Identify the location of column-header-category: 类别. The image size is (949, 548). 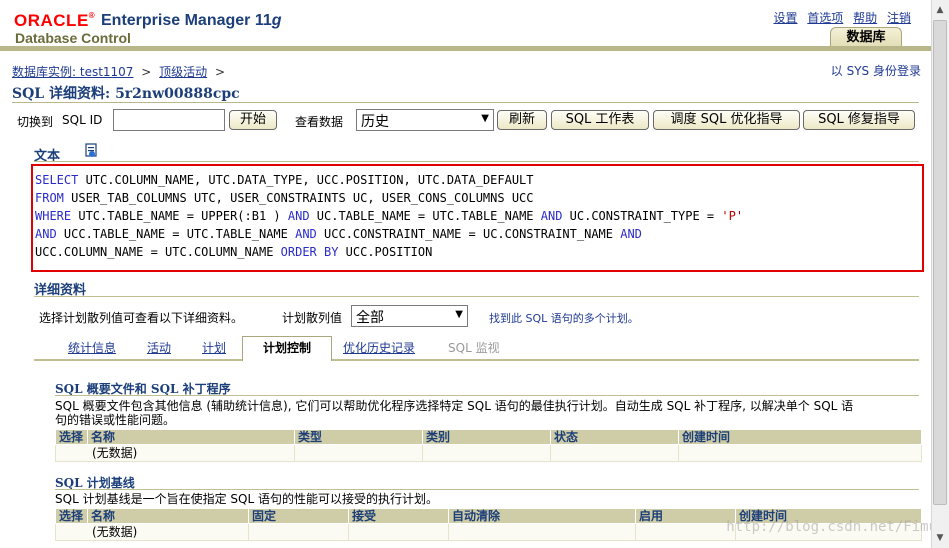
(486, 437).